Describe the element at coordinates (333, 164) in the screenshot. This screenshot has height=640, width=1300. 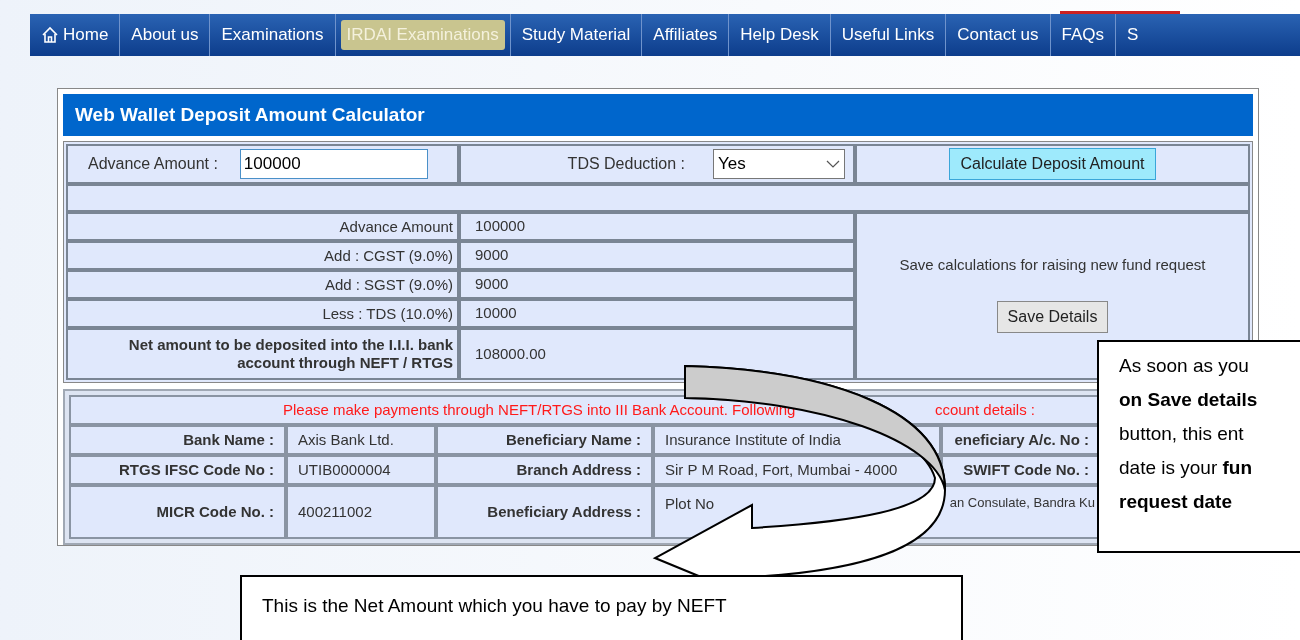
I see `advance-amount-input: 100000` at that location.